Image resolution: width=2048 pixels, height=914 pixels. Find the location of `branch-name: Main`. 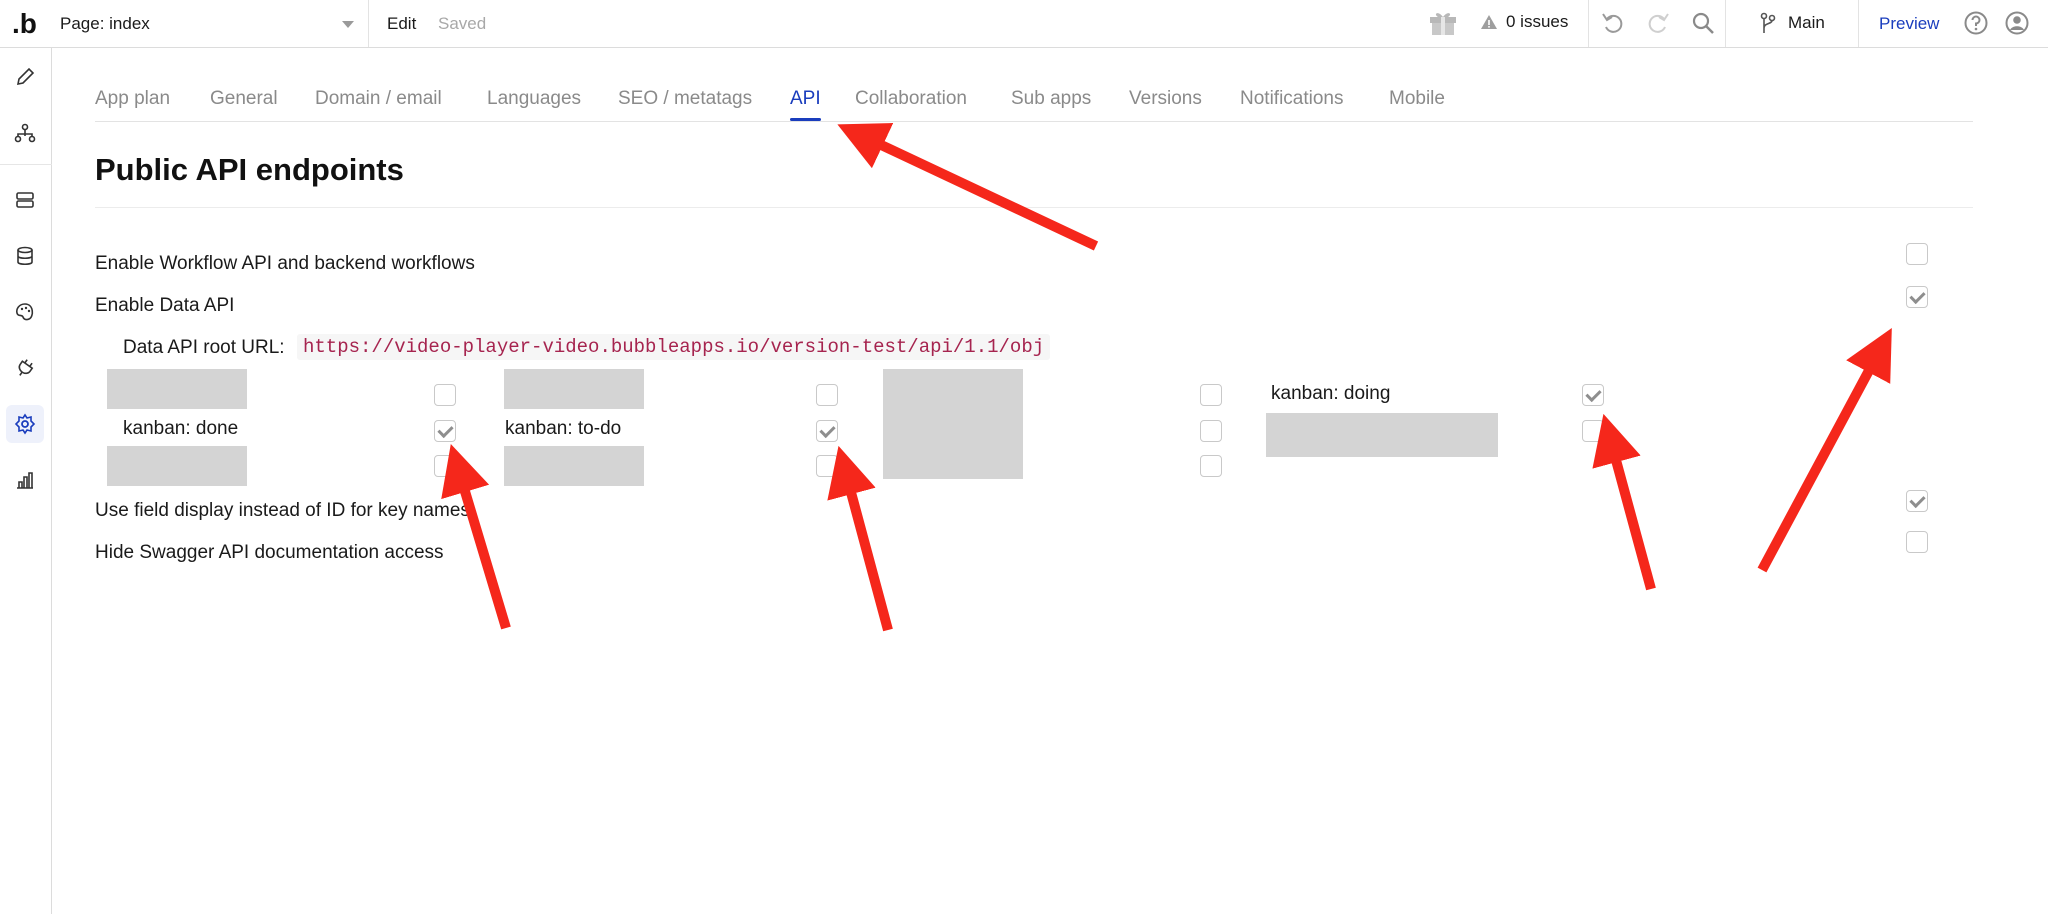

branch-name: Main is located at coordinates (1806, 22).